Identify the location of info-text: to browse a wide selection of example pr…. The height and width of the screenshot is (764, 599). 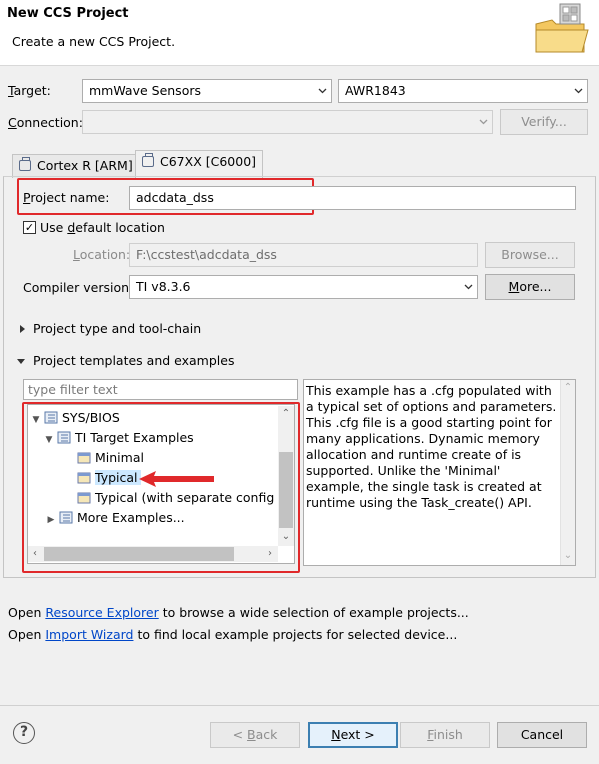
(313, 612).